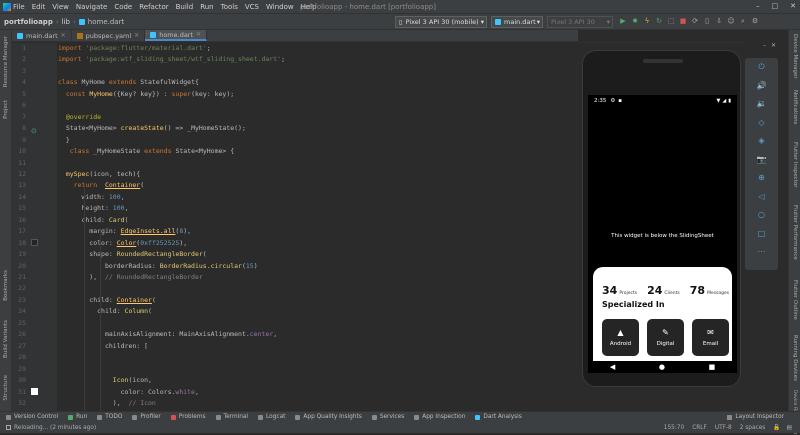 The image size is (800, 435). I want to click on file-encoding: UTF-8, so click(723, 428).